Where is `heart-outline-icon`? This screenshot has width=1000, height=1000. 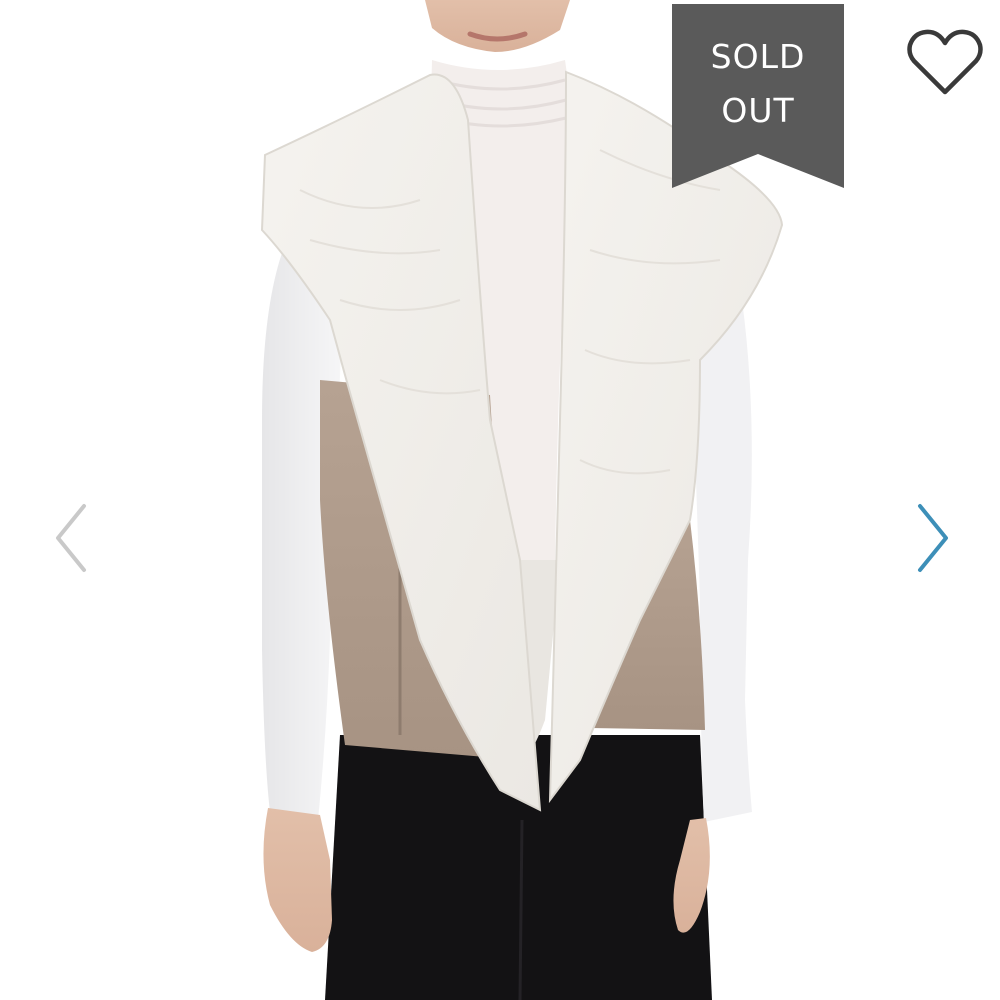 heart-outline-icon is located at coordinates (945, 62).